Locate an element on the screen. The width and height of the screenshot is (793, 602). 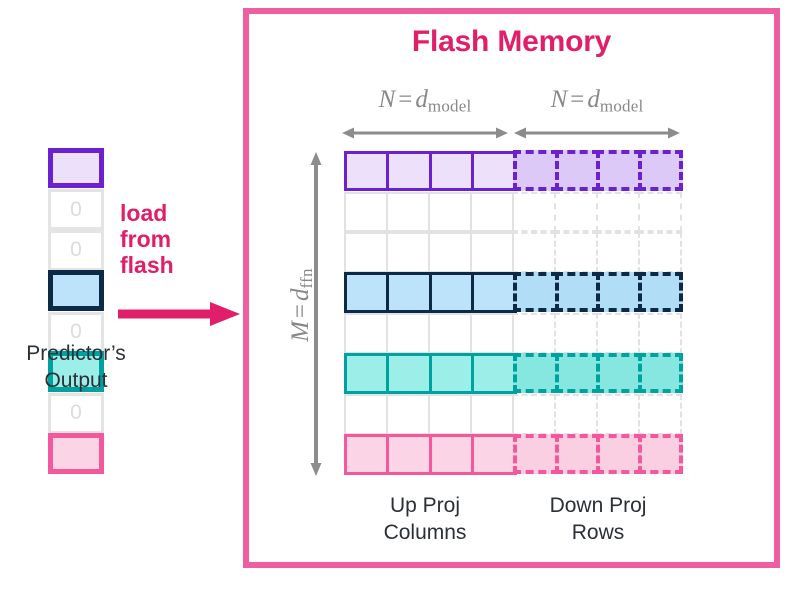
down-proj-caption-line1: Down Proj is located at coordinates (598, 505).